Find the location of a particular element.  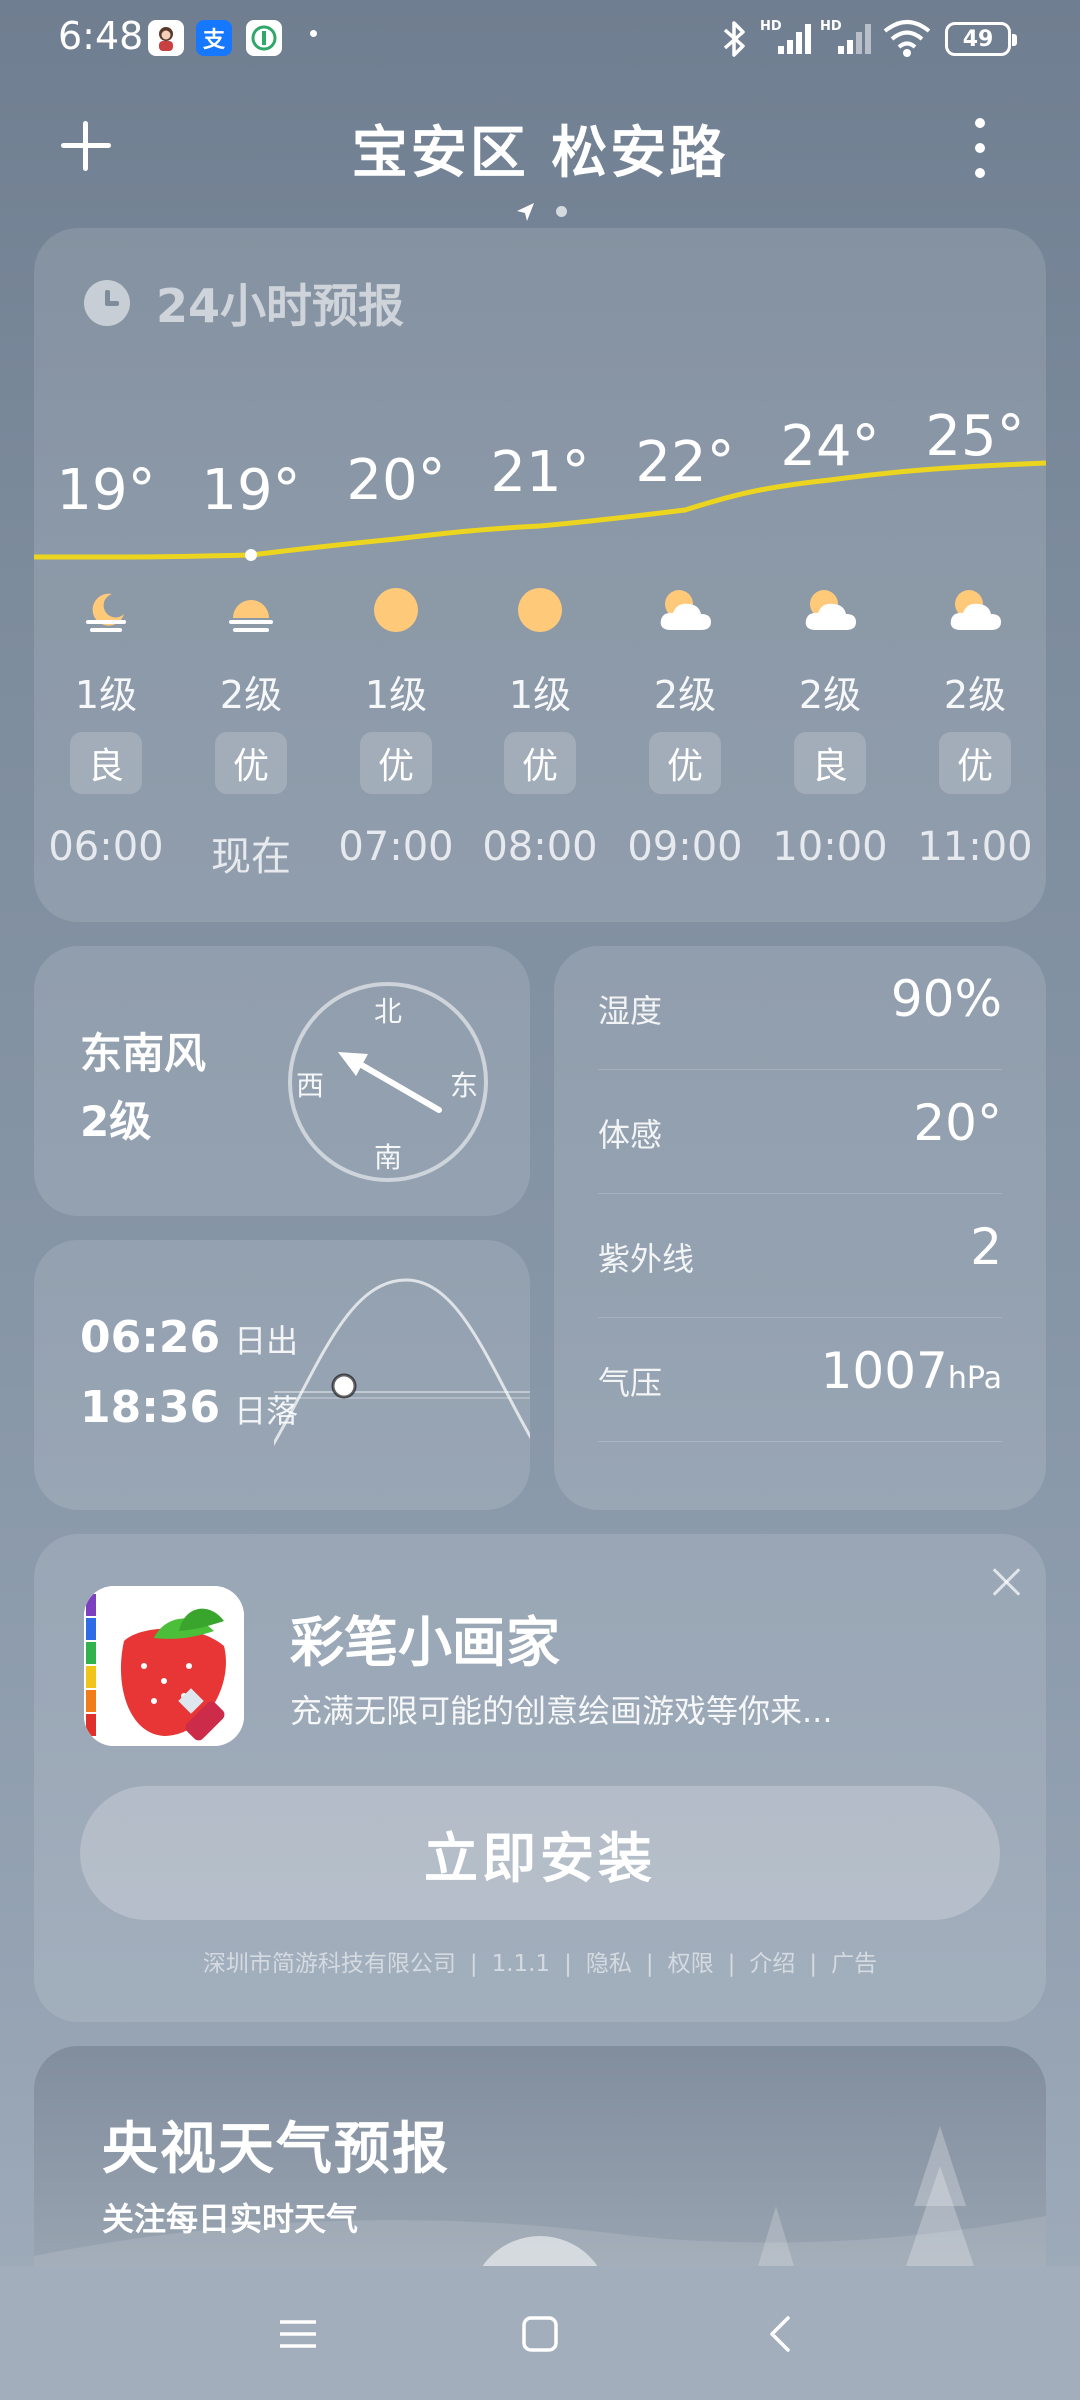

weather-details-card: 湿度 90% 体感 20° 紫外线 2 气压 1007hPa is located at coordinates (800, 1228).